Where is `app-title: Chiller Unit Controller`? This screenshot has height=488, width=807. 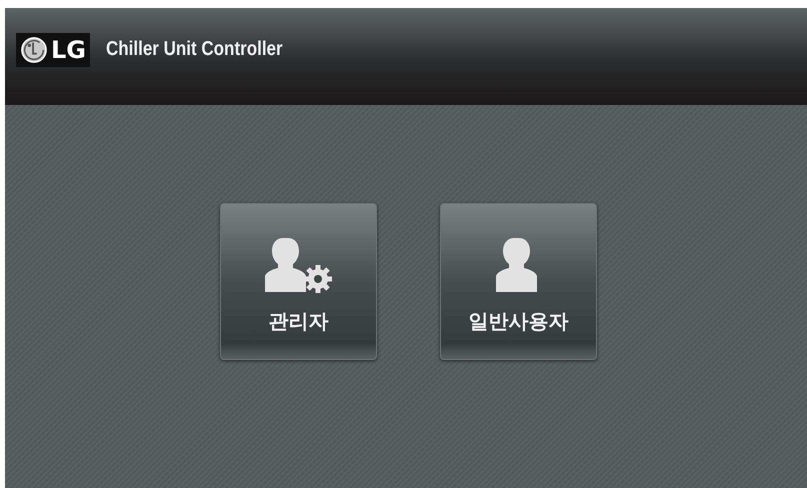 app-title: Chiller Unit Controller is located at coordinates (194, 49).